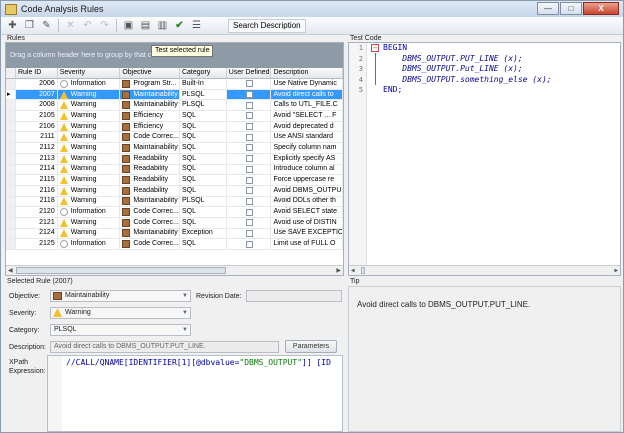  What do you see at coordinates (150, 73) in the screenshot?
I see `column-header-objective: Objective` at bounding box center [150, 73].